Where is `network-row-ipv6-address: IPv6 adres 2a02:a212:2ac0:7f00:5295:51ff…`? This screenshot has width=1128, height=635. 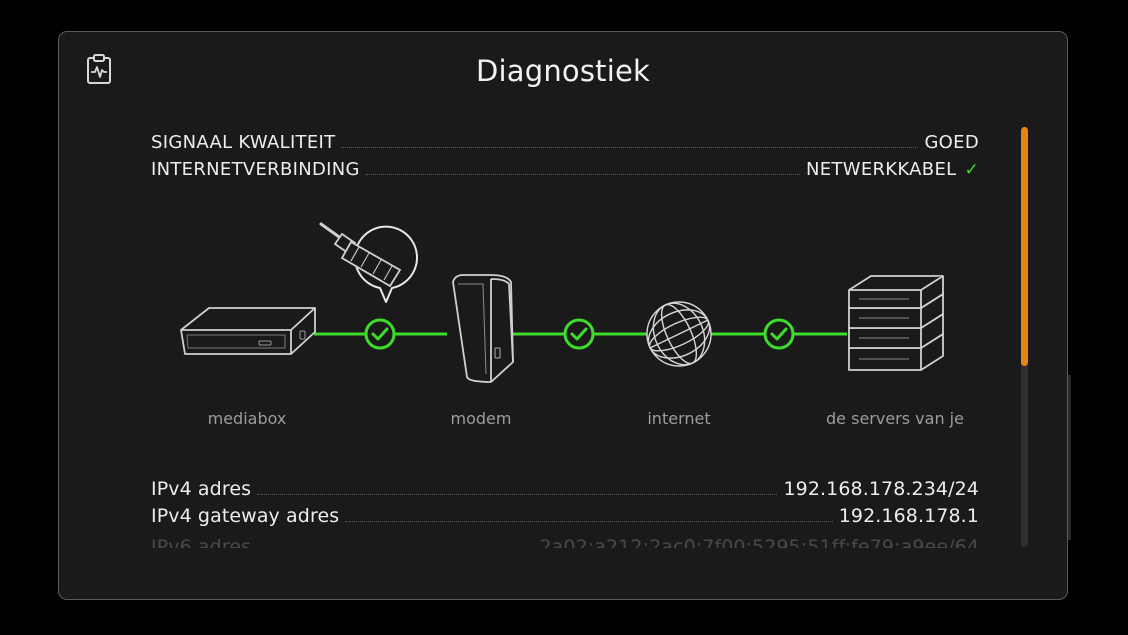 network-row-ipv6-address: IPv6 adres 2a02:a212:2ac0:7f00:5295:51ff… is located at coordinates (565, 540).